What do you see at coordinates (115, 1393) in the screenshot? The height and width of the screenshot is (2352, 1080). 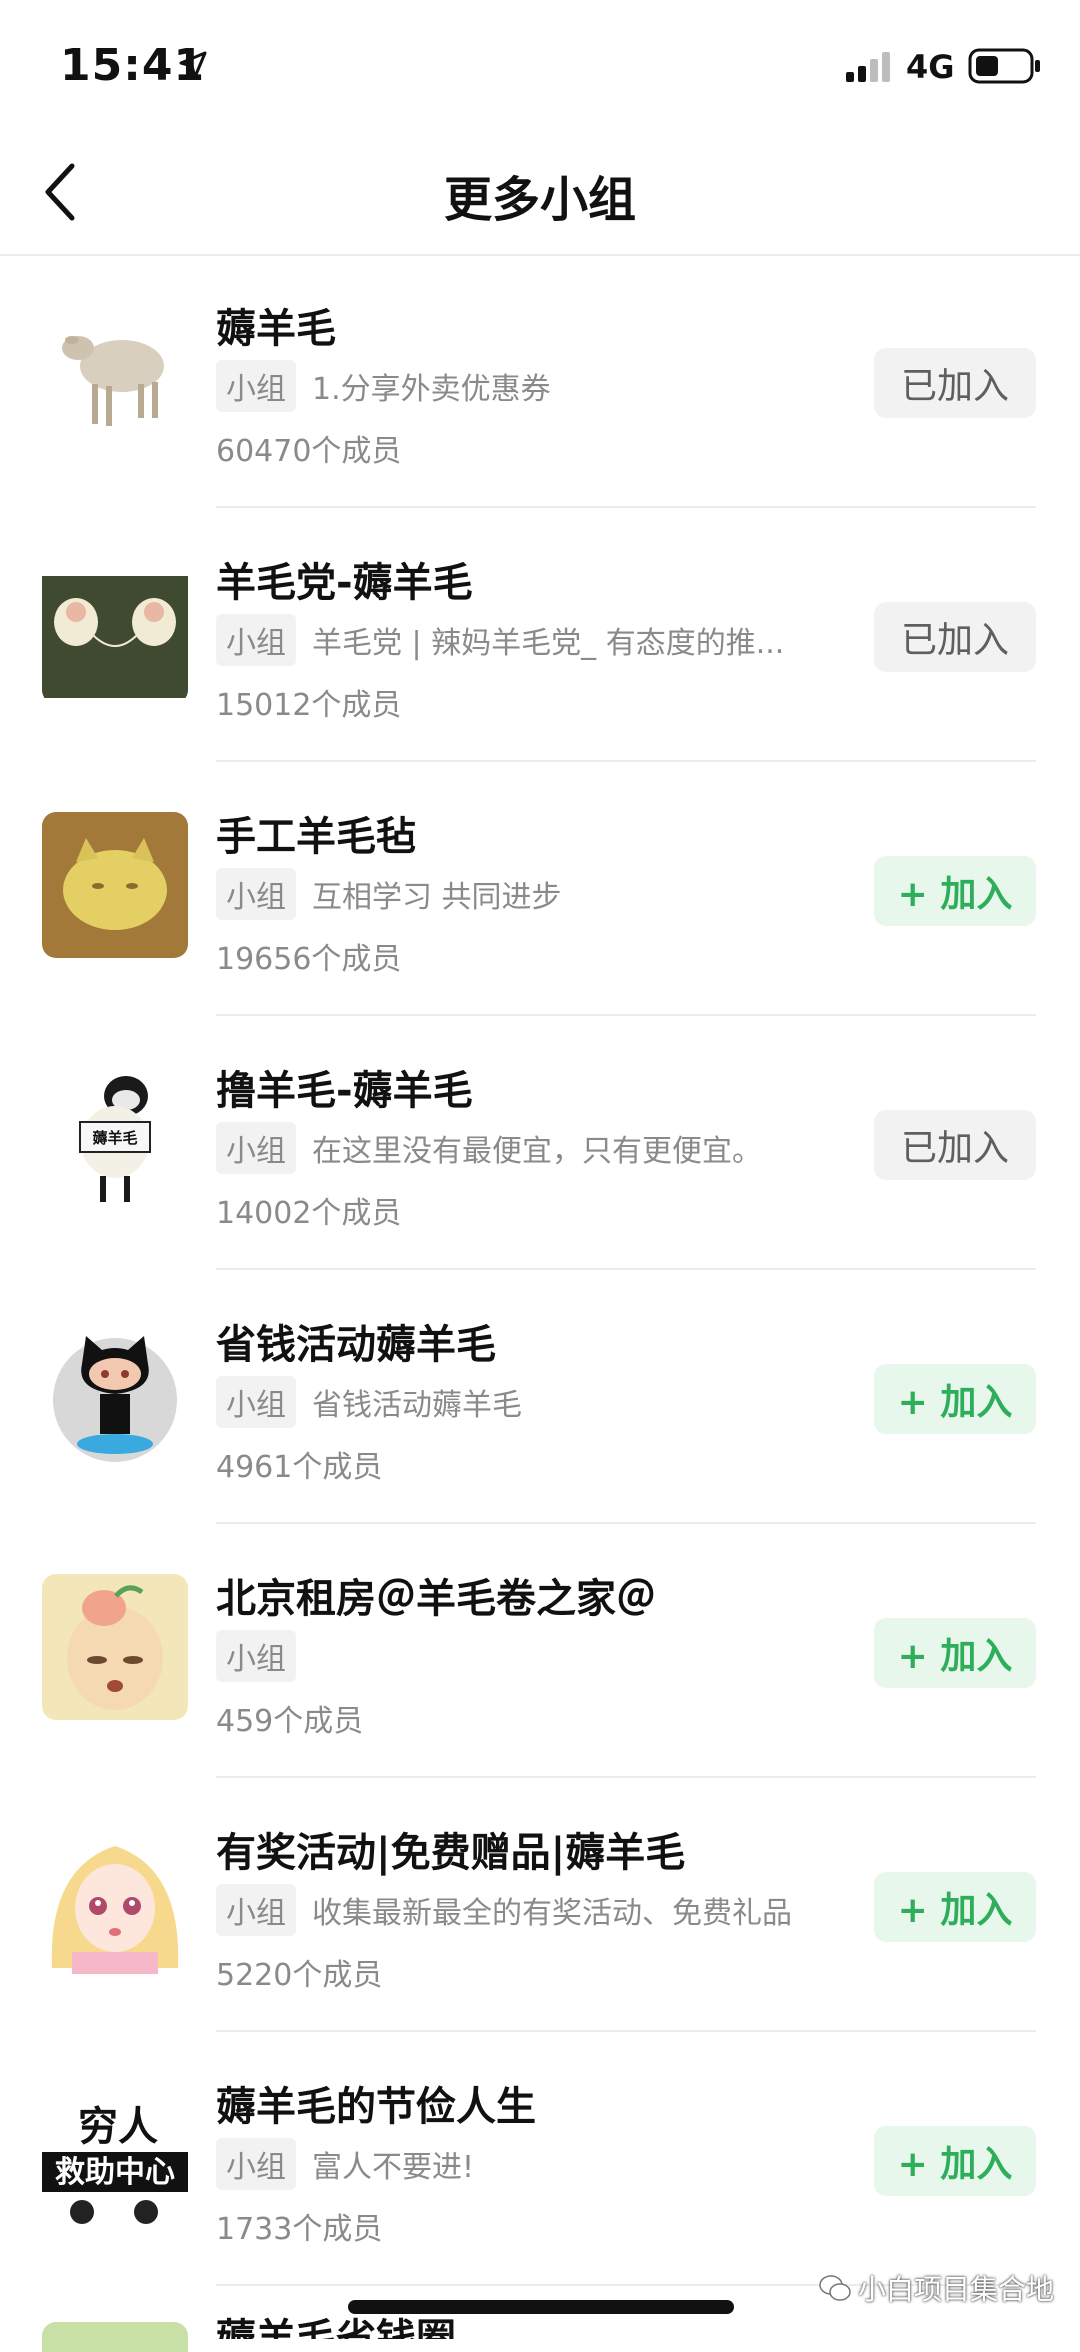 I see `octocat-avatar` at bounding box center [115, 1393].